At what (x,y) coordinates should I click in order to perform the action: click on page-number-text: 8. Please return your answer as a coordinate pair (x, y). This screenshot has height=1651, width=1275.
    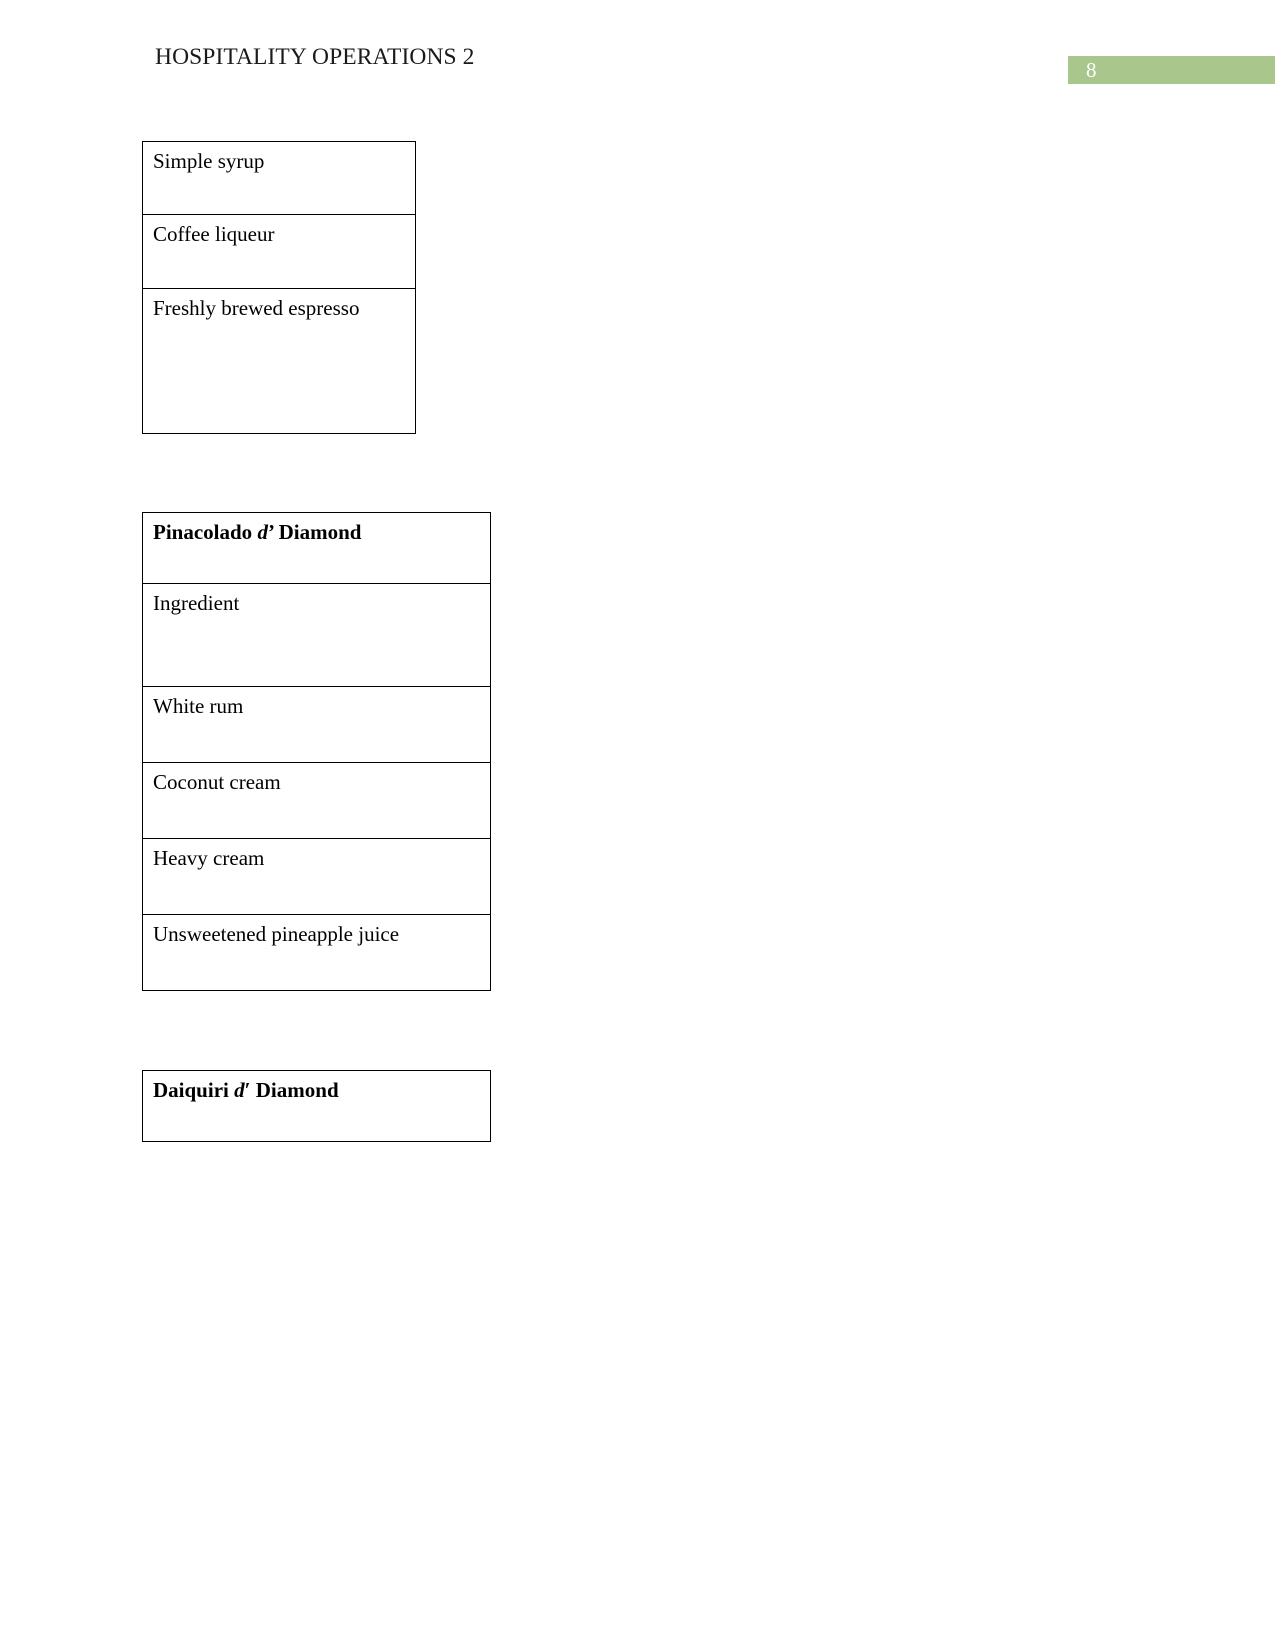
    Looking at the image, I should click on (1091, 70).